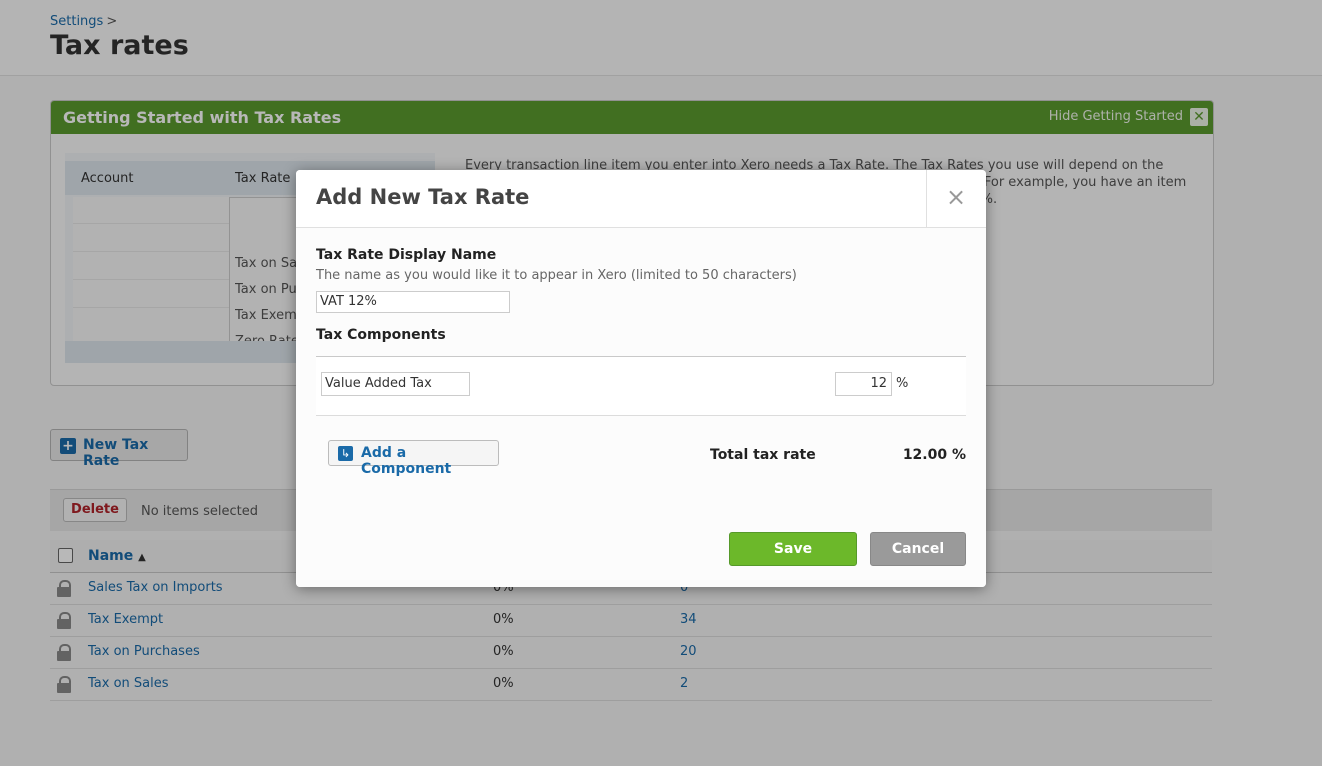 Image resolution: width=1322 pixels, height=766 pixels. What do you see at coordinates (641, 199) in the screenshot?
I see `dialog-header: Add New Tax Rate ×` at bounding box center [641, 199].